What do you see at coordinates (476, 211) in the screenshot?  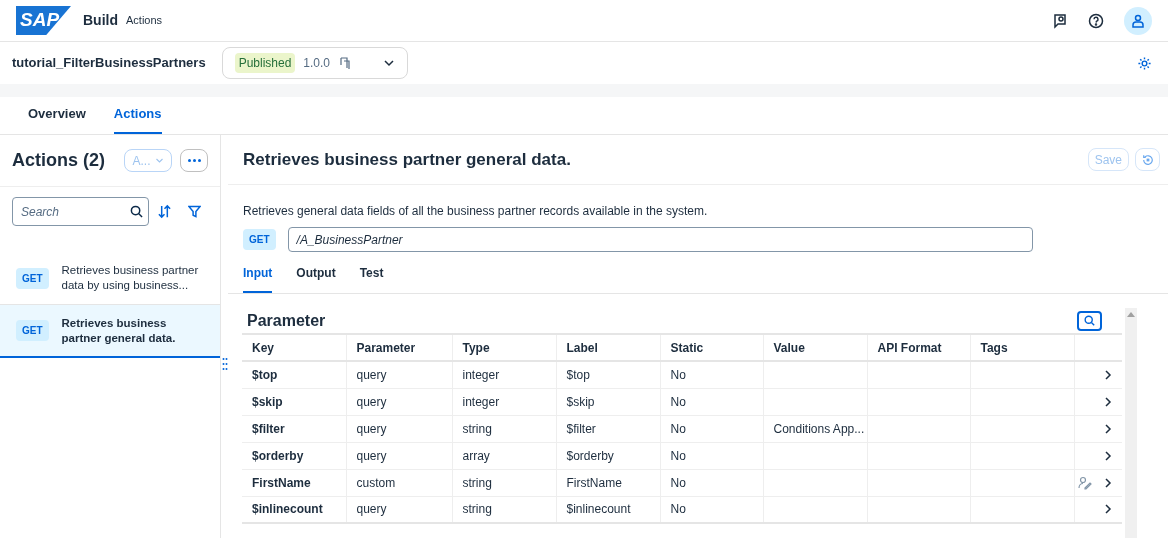 I see `action-description: Retrieves general data fields of all the business partner records available in the system.` at bounding box center [476, 211].